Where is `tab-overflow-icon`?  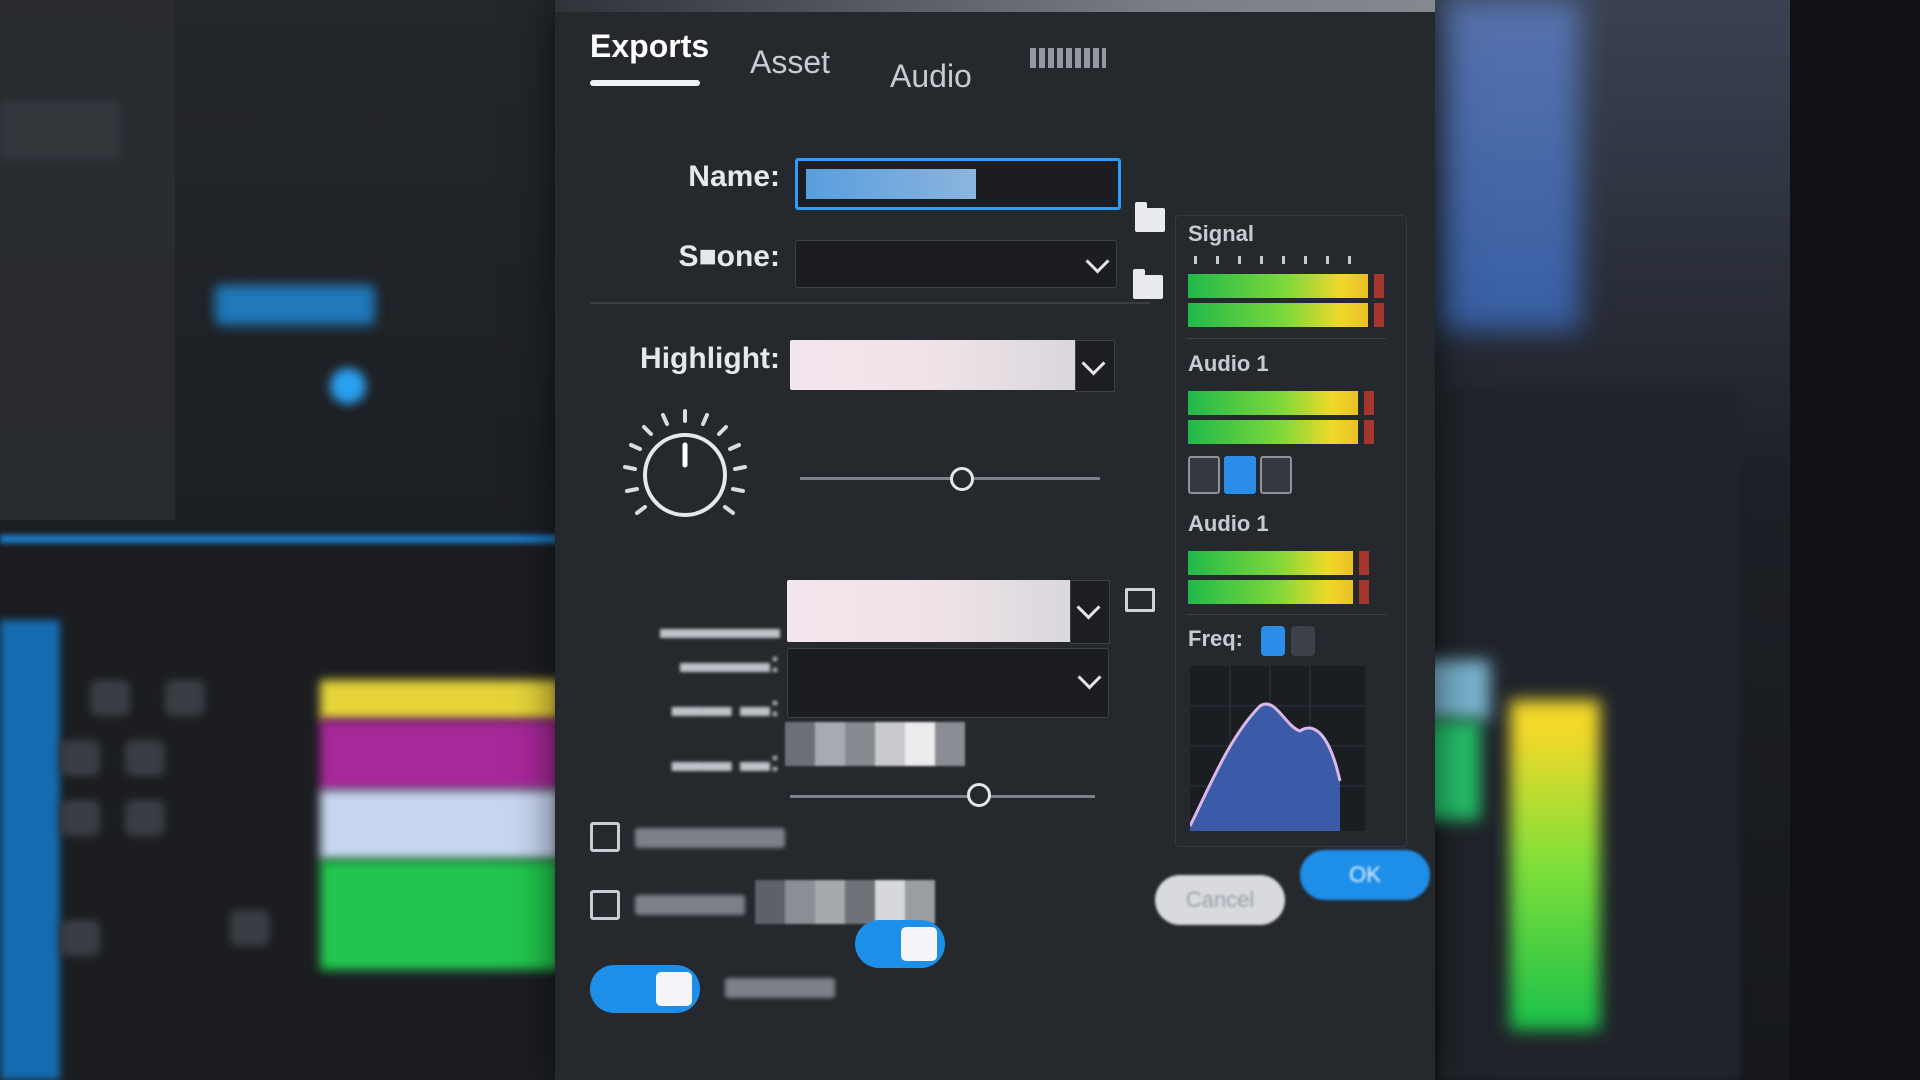 tab-overflow-icon is located at coordinates (1068, 58).